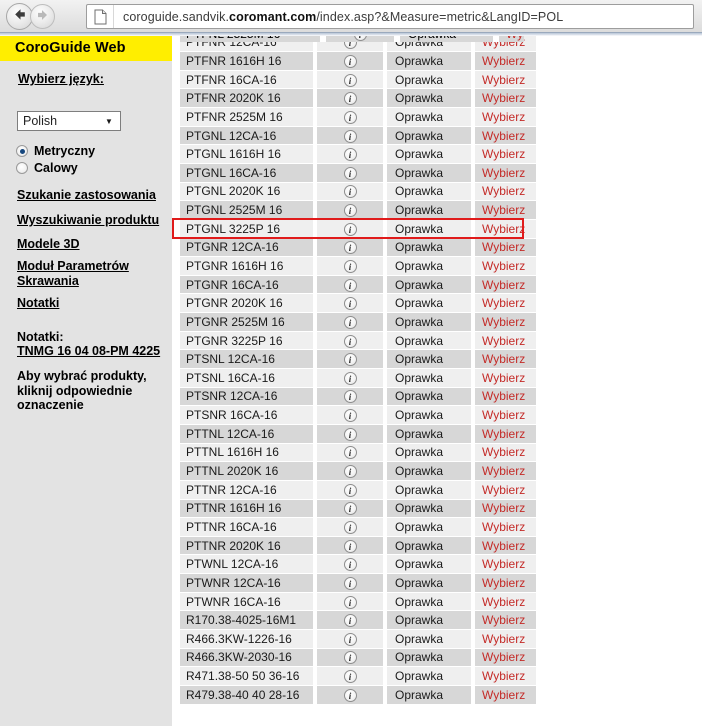  What do you see at coordinates (246, 583) in the screenshot?
I see `product-code-cell: PTWNR 12CA-16` at bounding box center [246, 583].